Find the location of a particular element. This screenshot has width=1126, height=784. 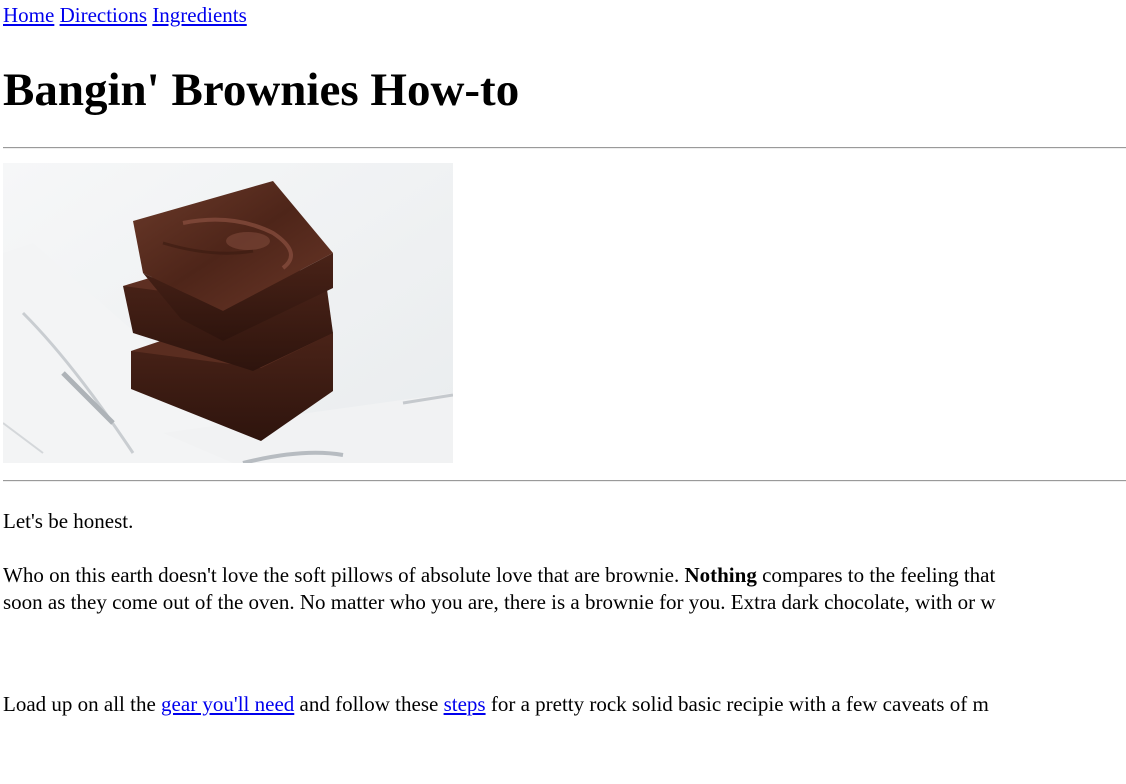

intro-text-end: compares to the feeling that is located at coordinates (876, 575).